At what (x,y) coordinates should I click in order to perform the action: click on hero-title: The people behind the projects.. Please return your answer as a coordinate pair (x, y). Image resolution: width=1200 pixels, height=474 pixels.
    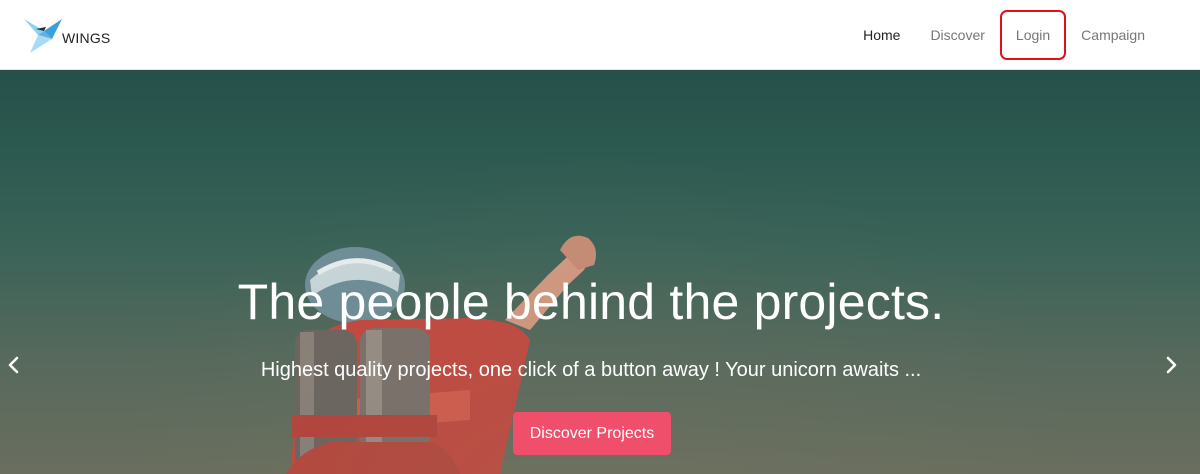
    Looking at the image, I should click on (591, 302).